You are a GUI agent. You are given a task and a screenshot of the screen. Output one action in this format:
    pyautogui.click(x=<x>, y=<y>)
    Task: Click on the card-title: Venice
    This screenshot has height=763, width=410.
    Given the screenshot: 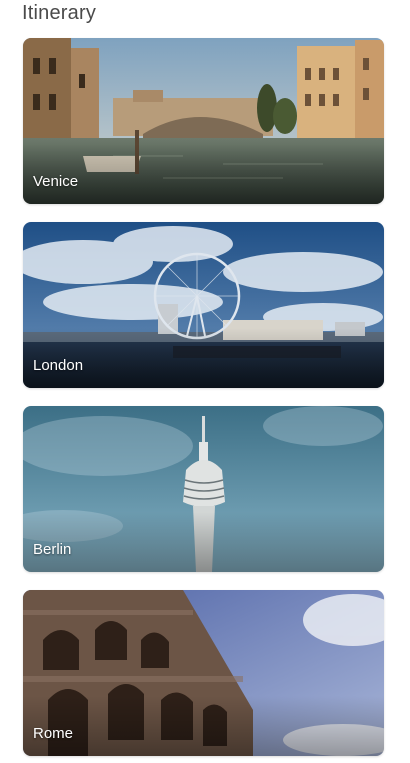 What is the action you would take?
    pyautogui.click(x=56, y=181)
    